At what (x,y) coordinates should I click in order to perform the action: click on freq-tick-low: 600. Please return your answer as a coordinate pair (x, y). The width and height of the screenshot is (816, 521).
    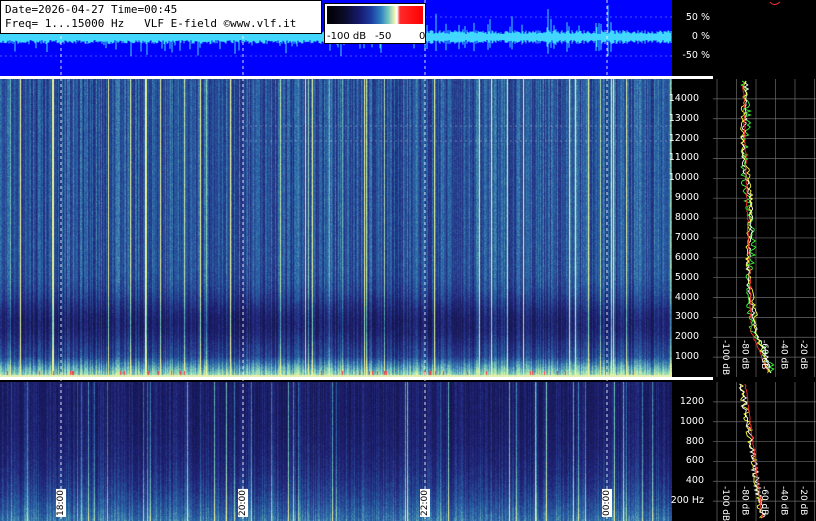
    Looking at the image, I should click on (694, 461).